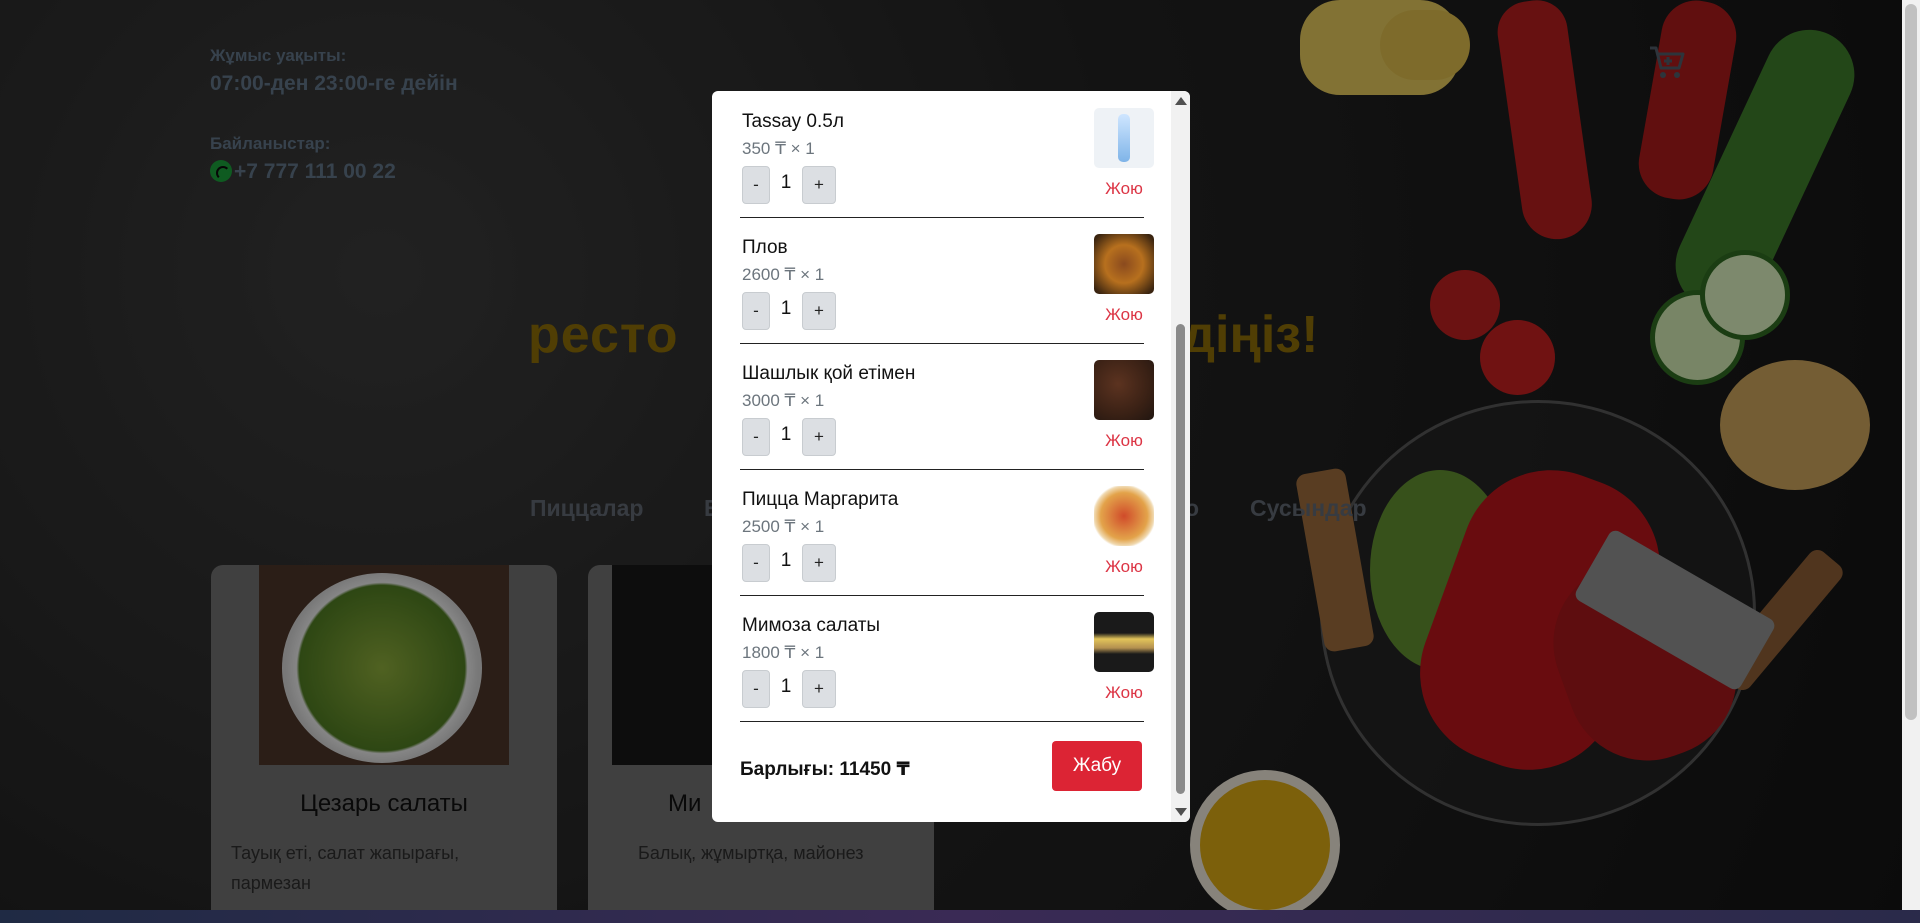  I want to click on scroll-up-arrow-icon, so click(1181, 101).